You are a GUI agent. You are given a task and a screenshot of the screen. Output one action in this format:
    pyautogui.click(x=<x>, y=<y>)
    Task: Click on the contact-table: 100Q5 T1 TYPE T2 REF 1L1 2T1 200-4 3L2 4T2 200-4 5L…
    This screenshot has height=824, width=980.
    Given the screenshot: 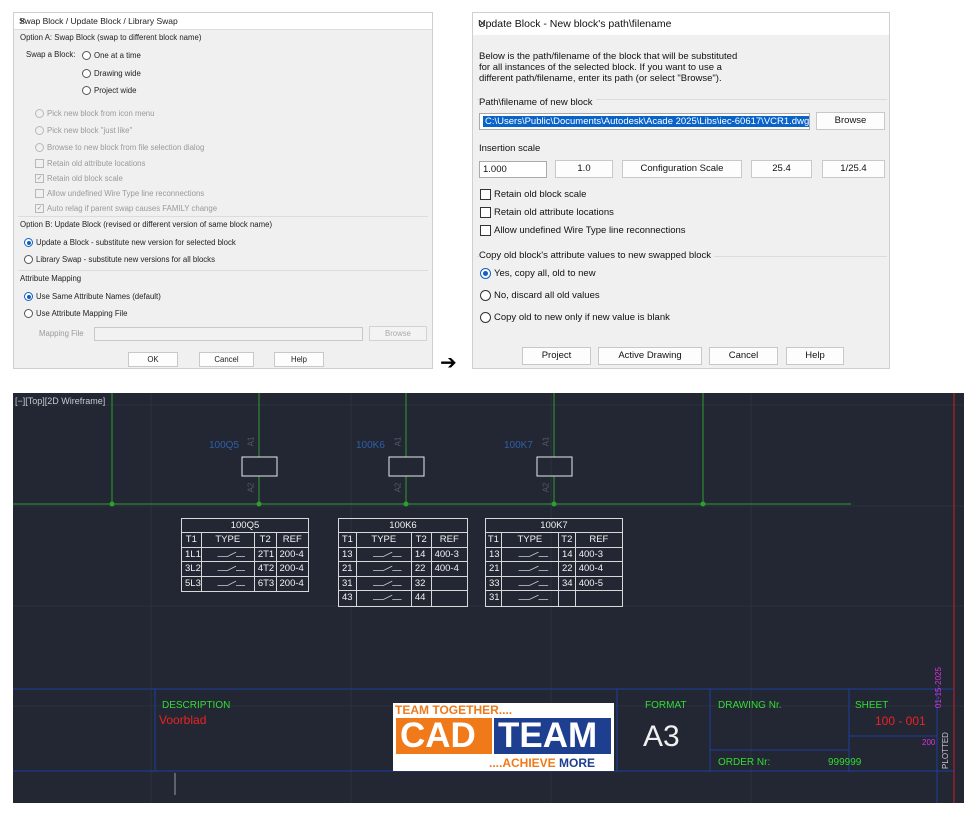 What is the action you would take?
    pyautogui.click(x=245, y=555)
    